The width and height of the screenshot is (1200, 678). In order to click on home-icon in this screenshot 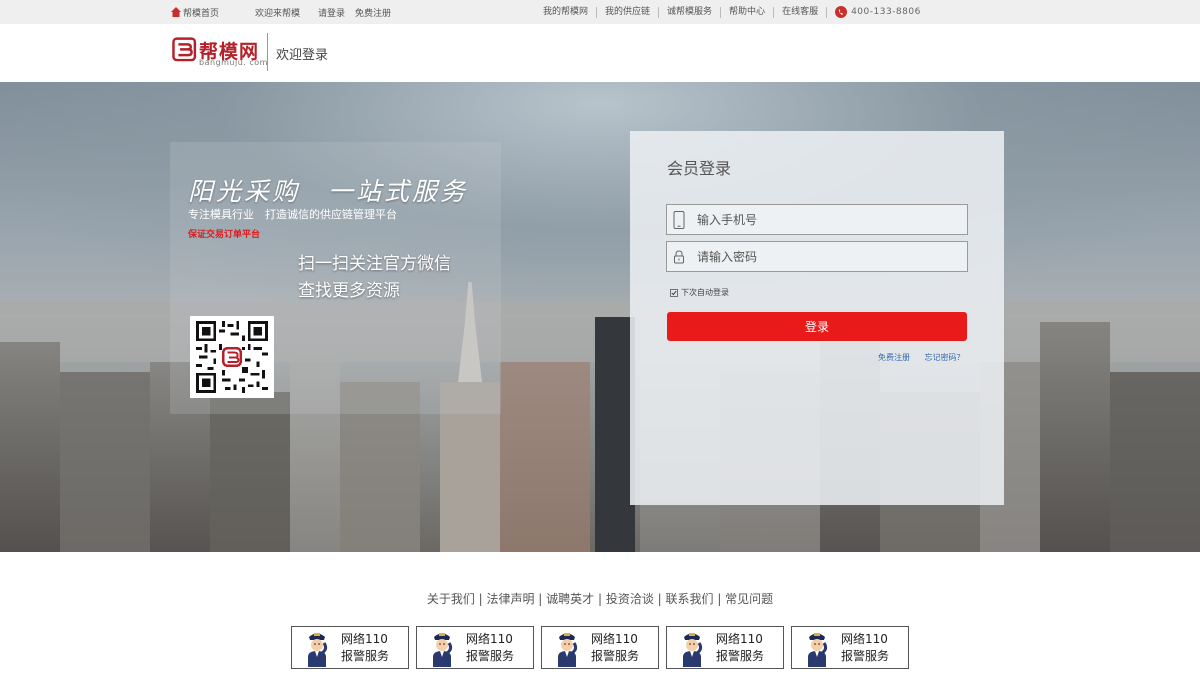, I will do `click(176, 11)`.